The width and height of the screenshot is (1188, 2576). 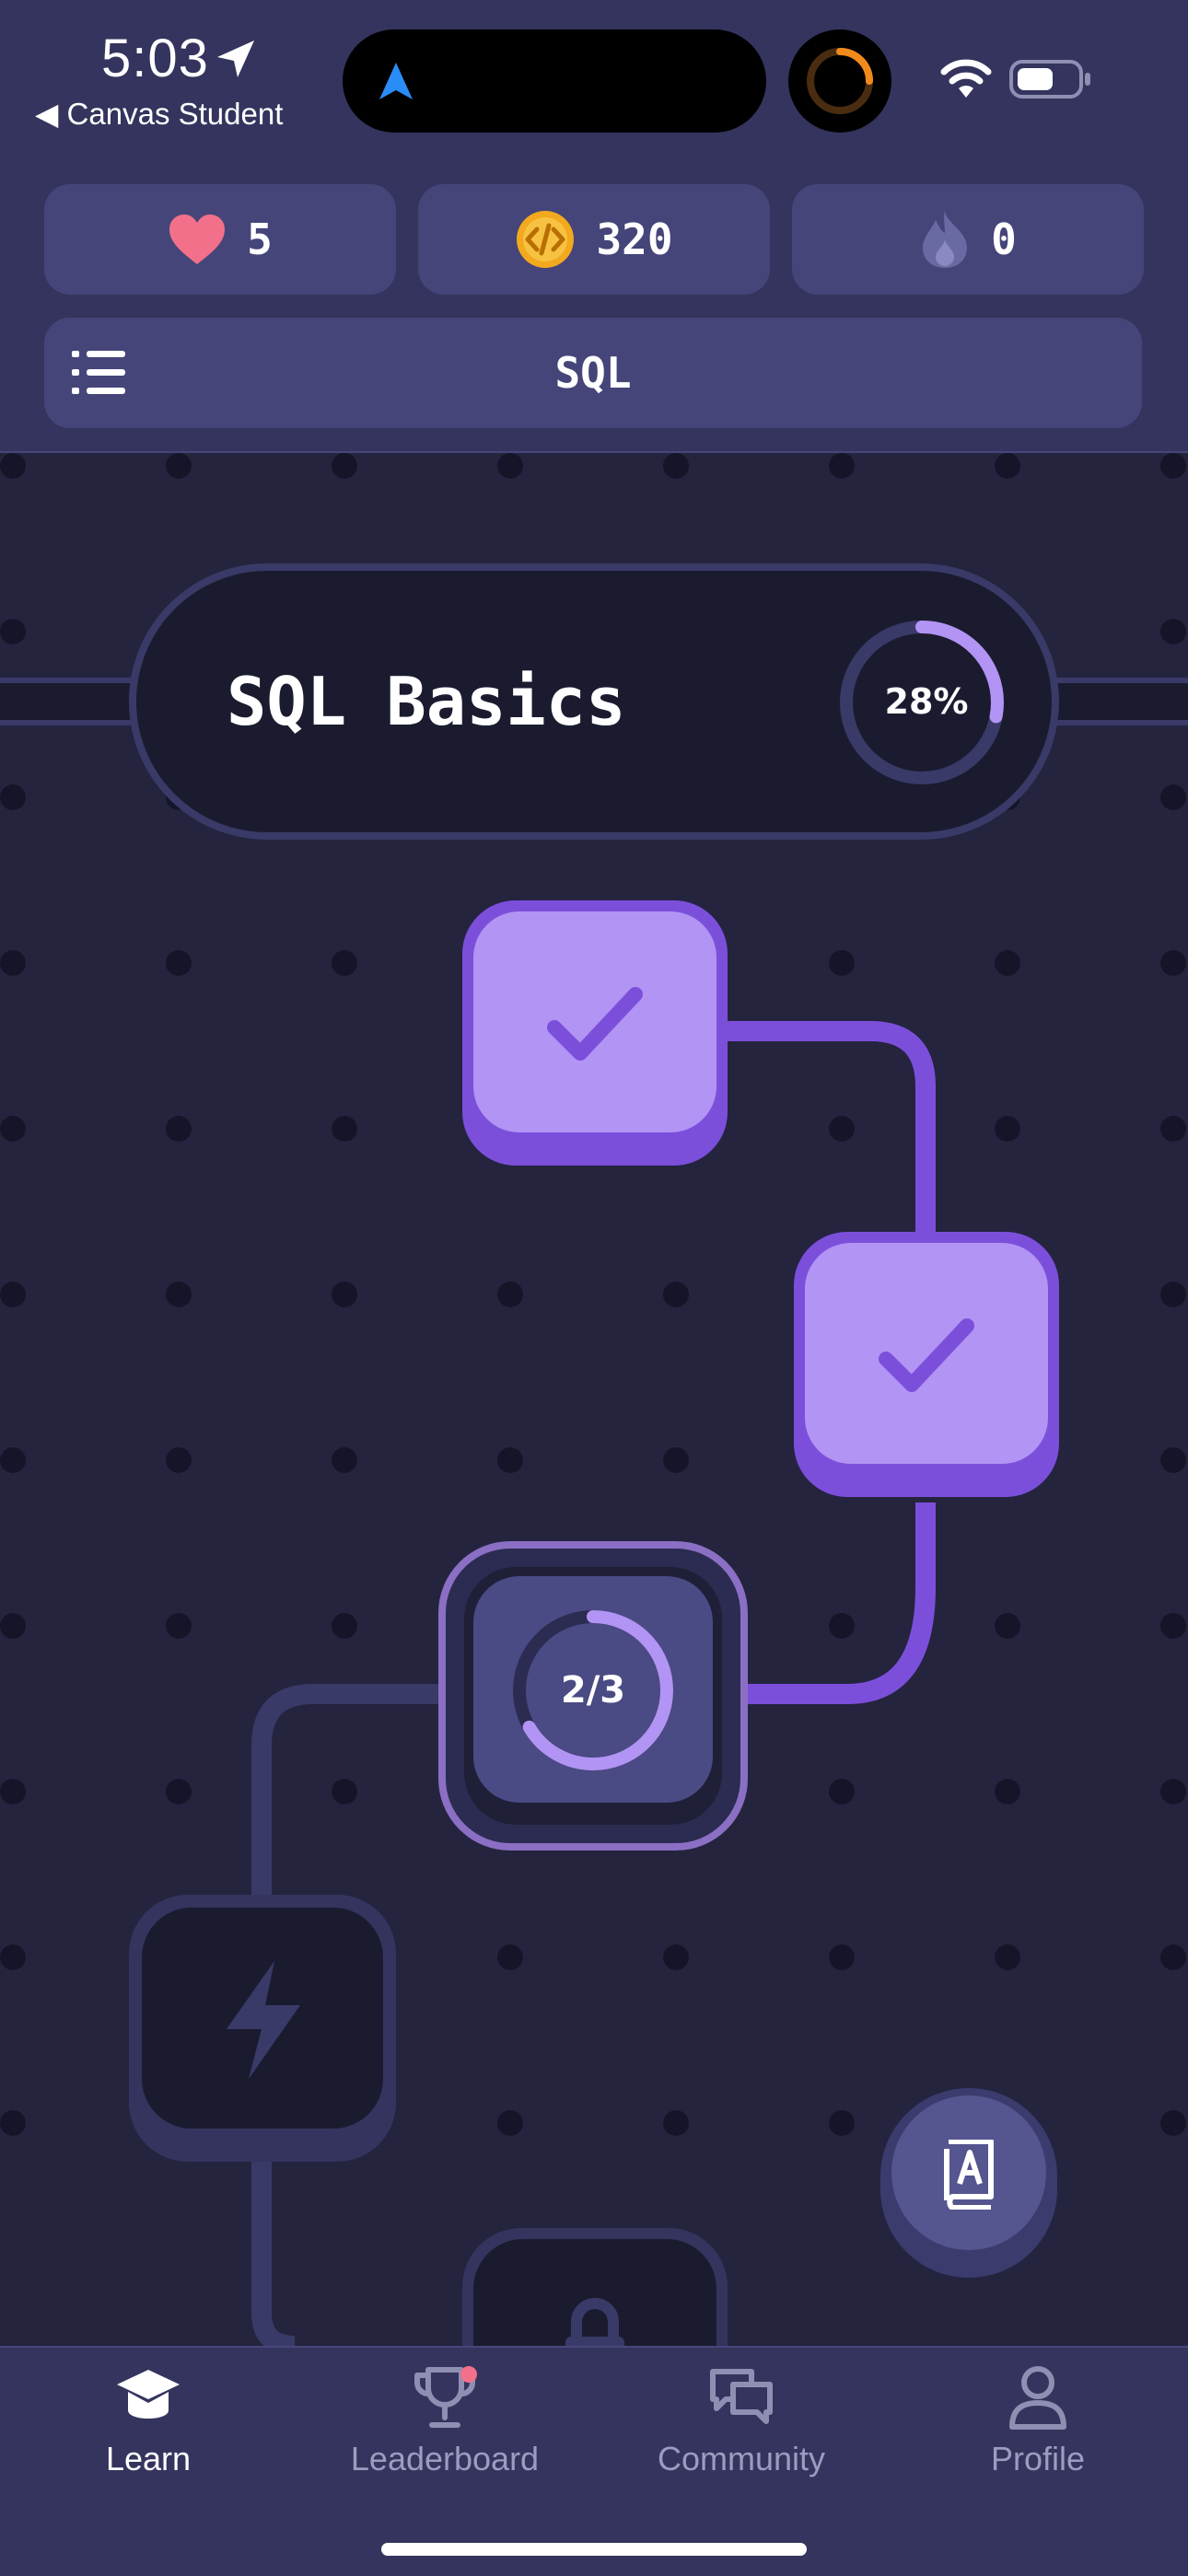 What do you see at coordinates (966, 78) in the screenshot?
I see `wifi-icon` at bounding box center [966, 78].